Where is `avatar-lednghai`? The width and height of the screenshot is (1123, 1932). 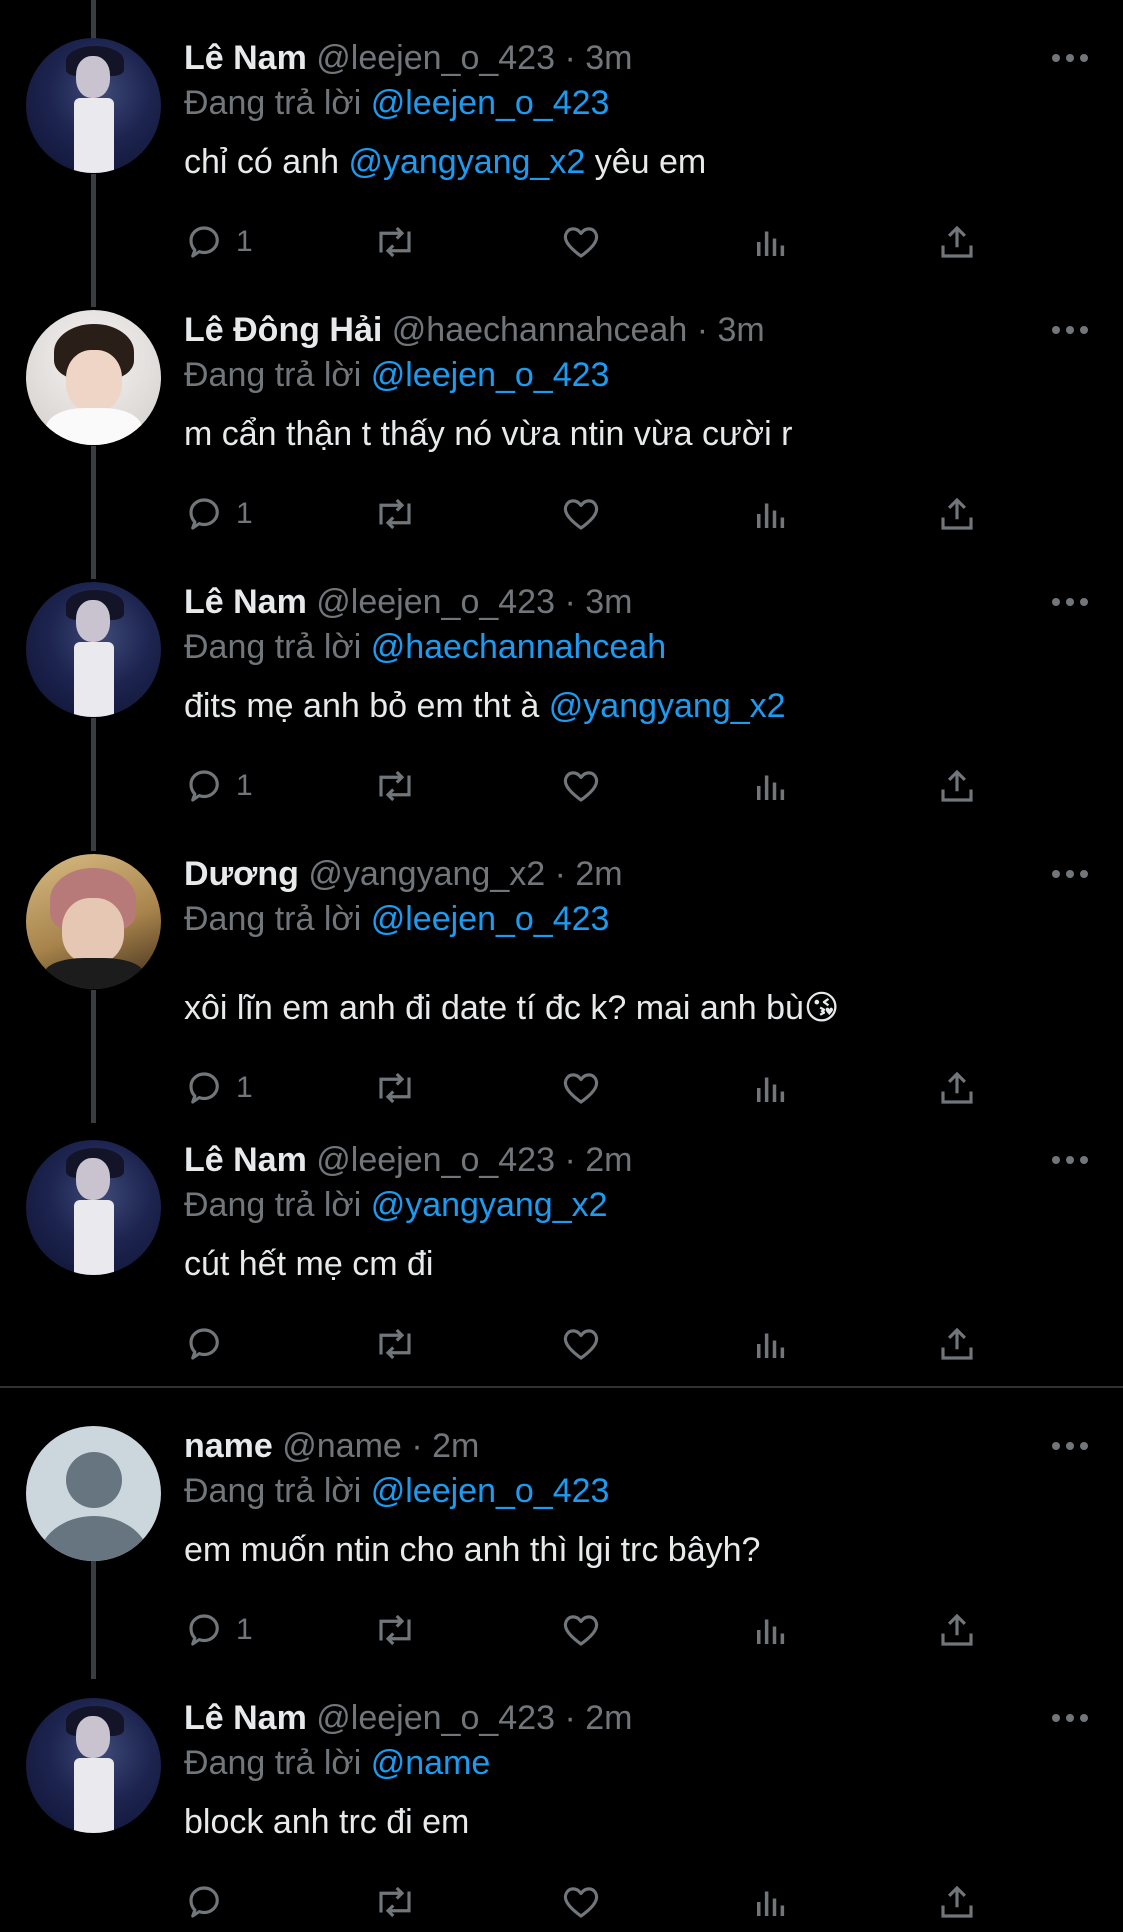
avatar-lednghai is located at coordinates (93, 377).